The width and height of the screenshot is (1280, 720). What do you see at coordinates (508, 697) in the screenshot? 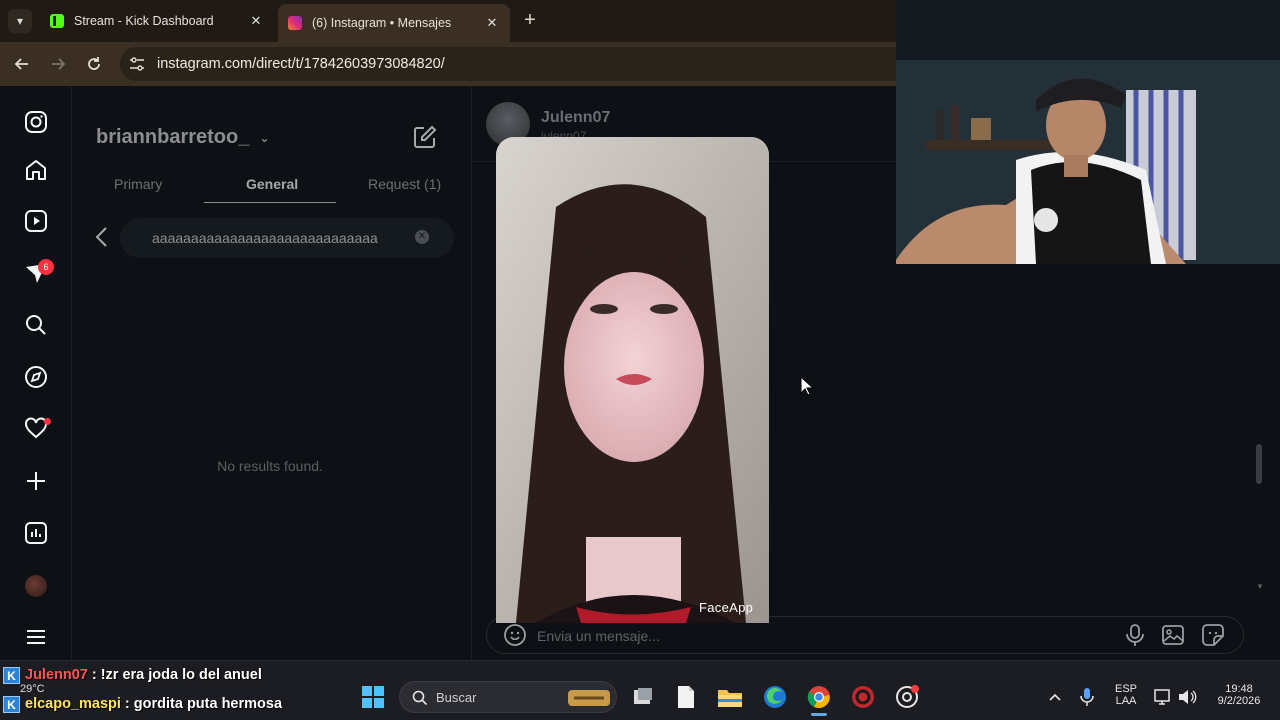
I see `taskbar-search: Buscar` at bounding box center [508, 697].